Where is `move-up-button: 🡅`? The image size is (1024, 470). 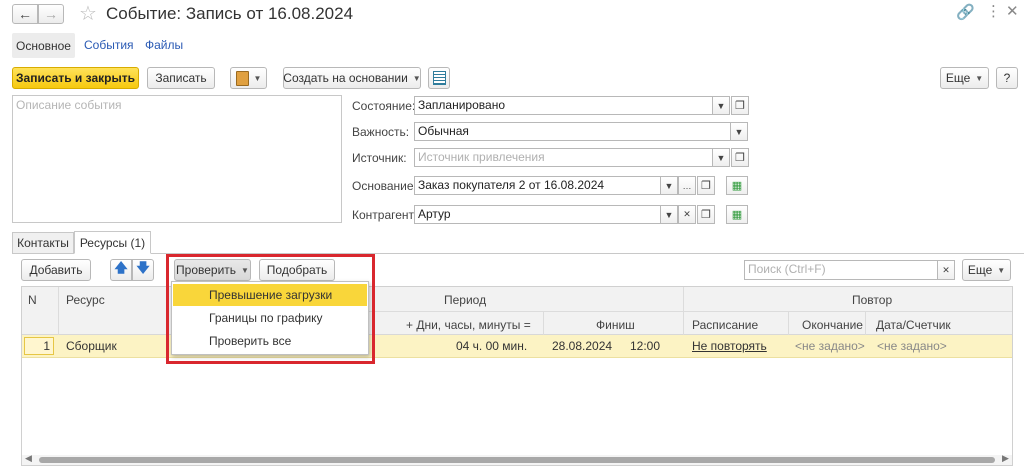 move-up-button: 🡅 is located at coordinates (121, 270).